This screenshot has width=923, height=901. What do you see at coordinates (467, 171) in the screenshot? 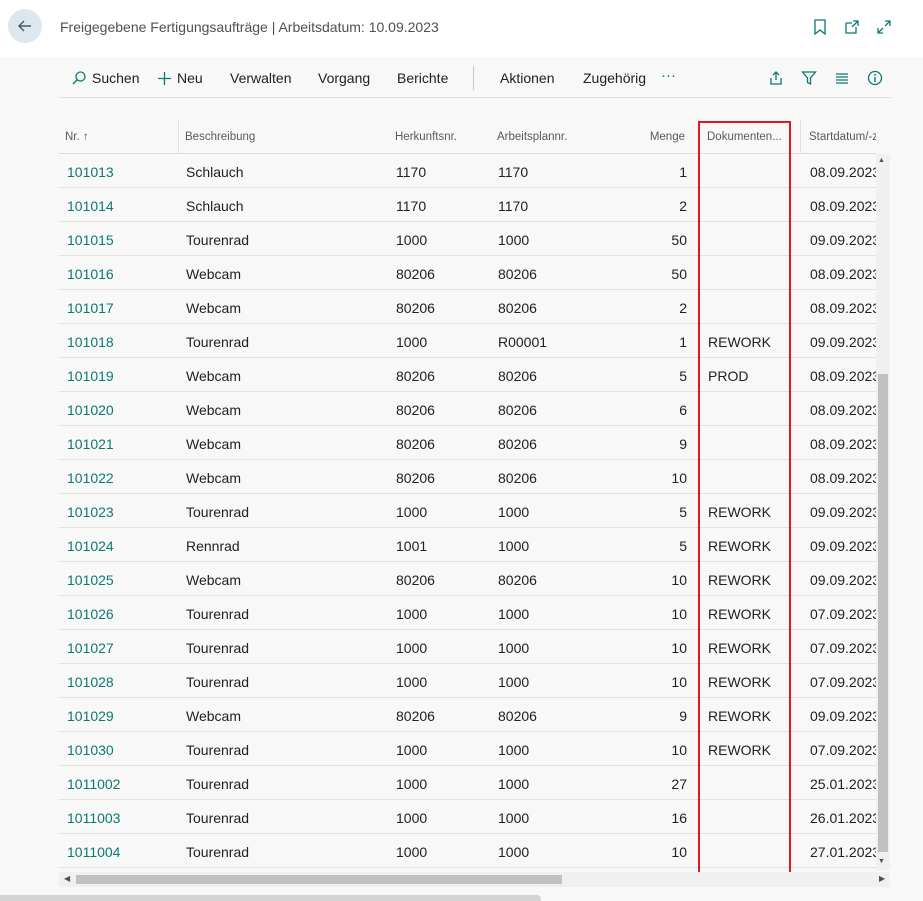
I see `table-row: 101013 Schlauch 1170 1170 1 08.09.2023` at bounding box center [467, 171].